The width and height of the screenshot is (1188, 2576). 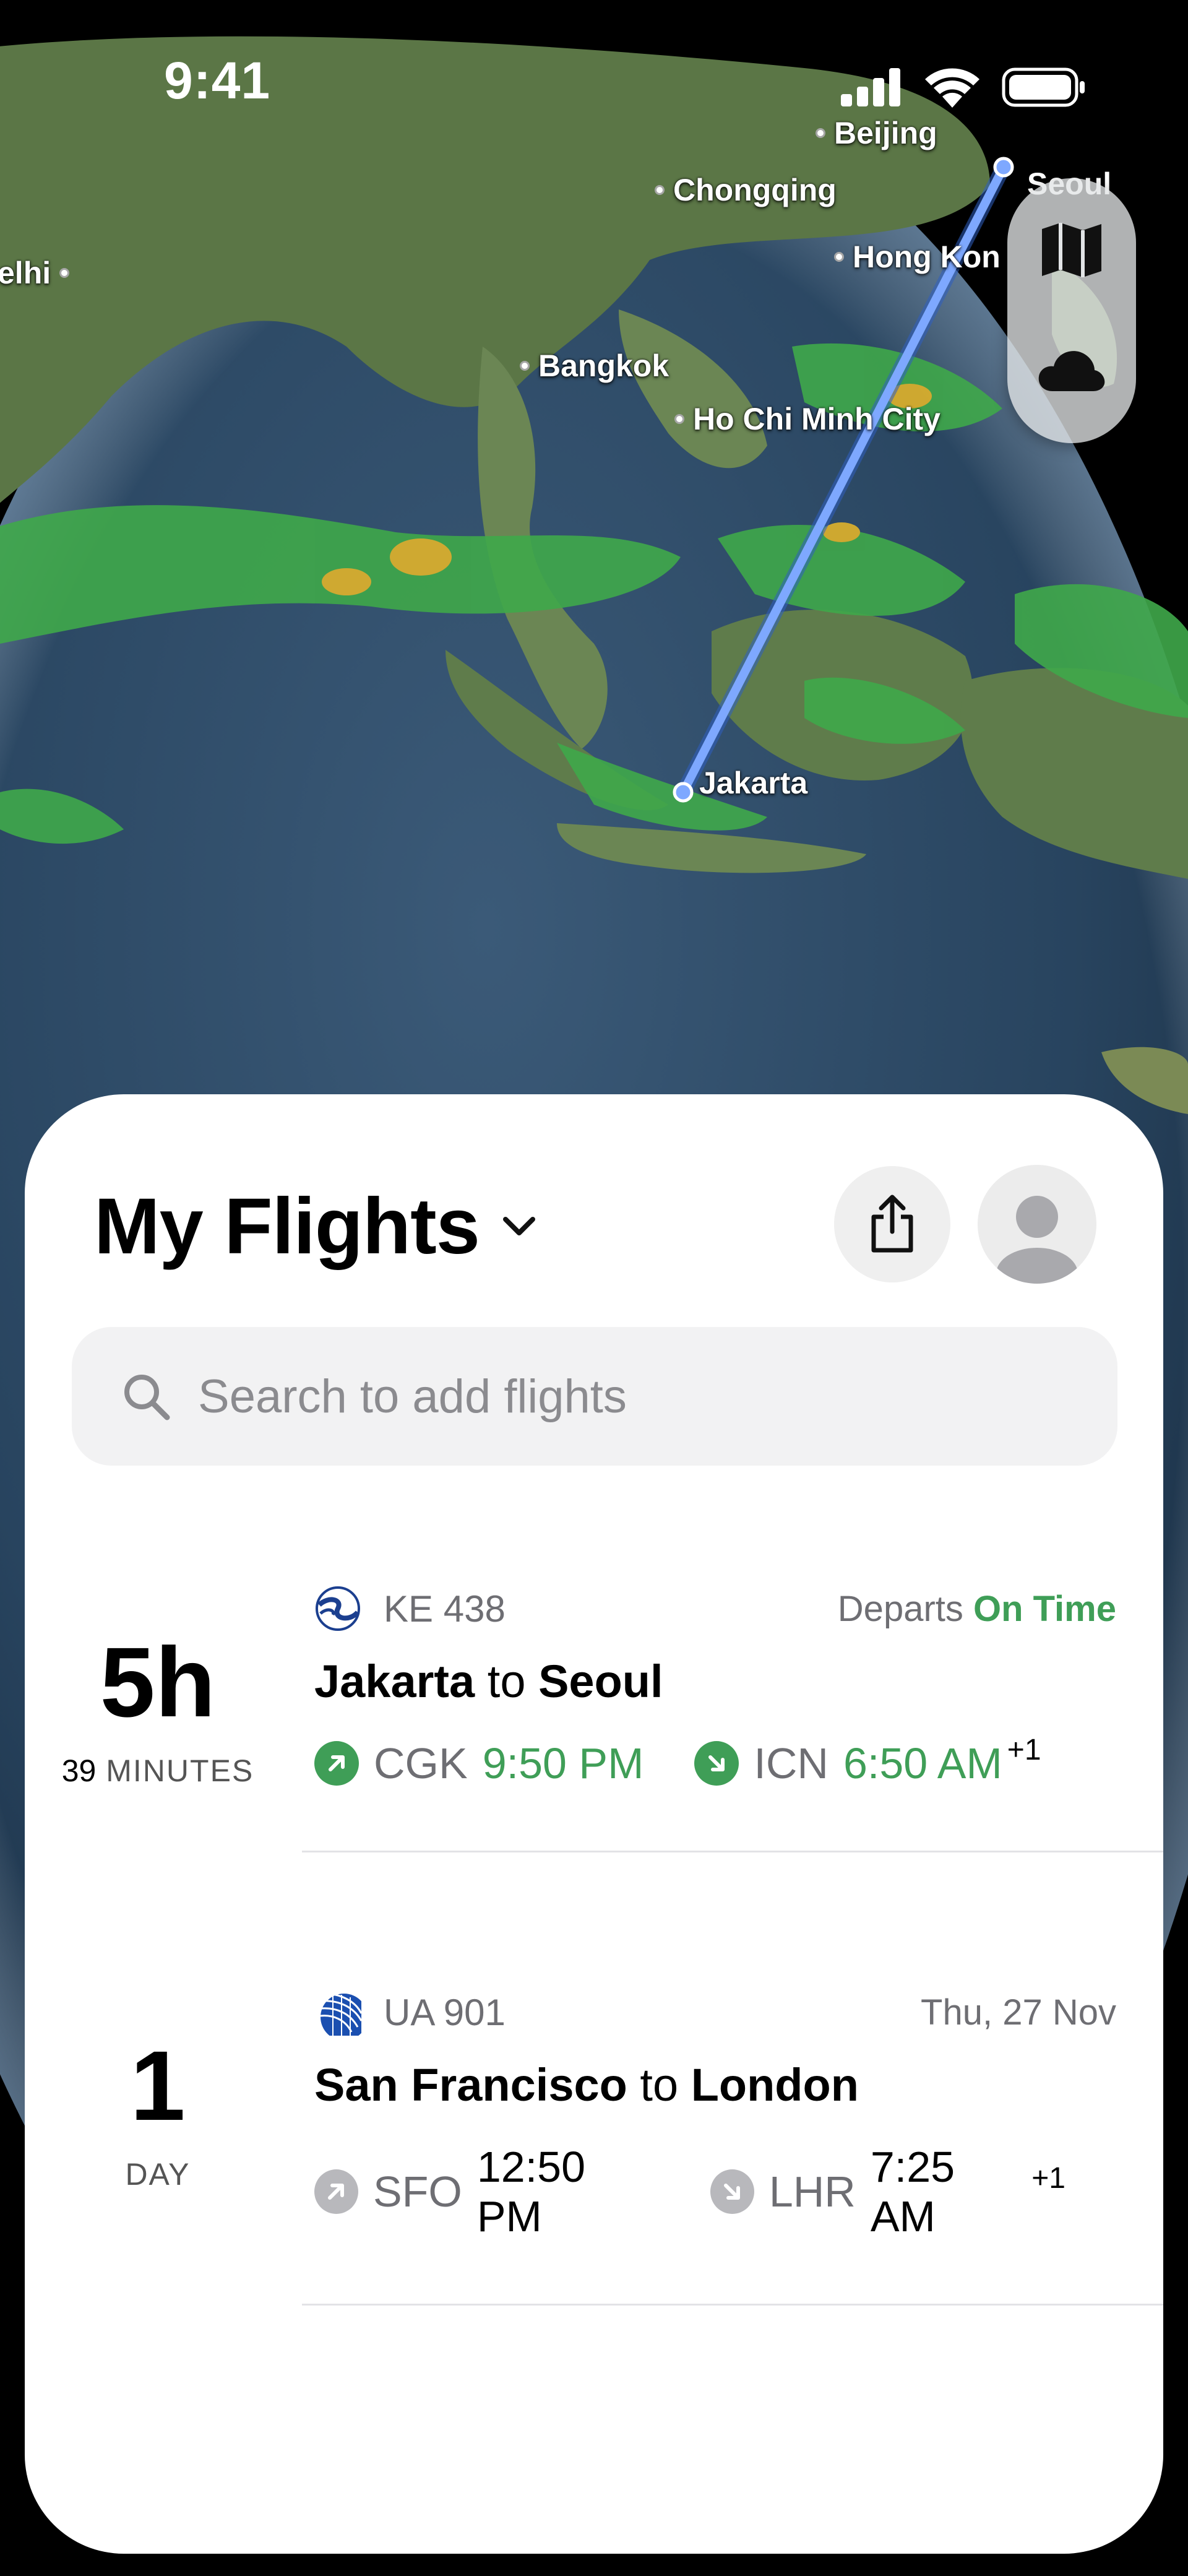 I want to click on share-button, so click(x=892, y=1224).